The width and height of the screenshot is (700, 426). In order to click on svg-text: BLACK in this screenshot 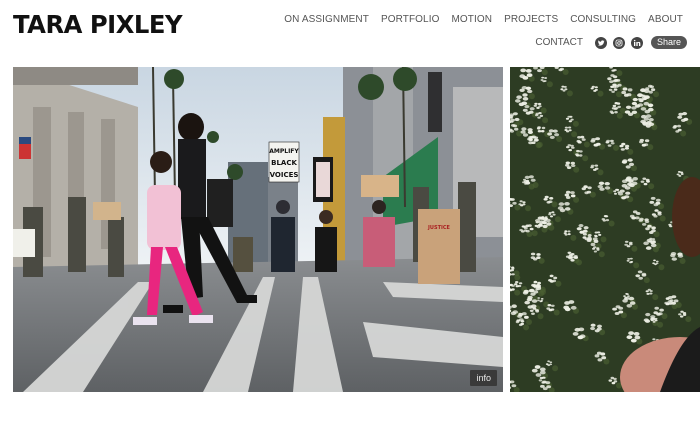, I will do `click(284, 163)`.